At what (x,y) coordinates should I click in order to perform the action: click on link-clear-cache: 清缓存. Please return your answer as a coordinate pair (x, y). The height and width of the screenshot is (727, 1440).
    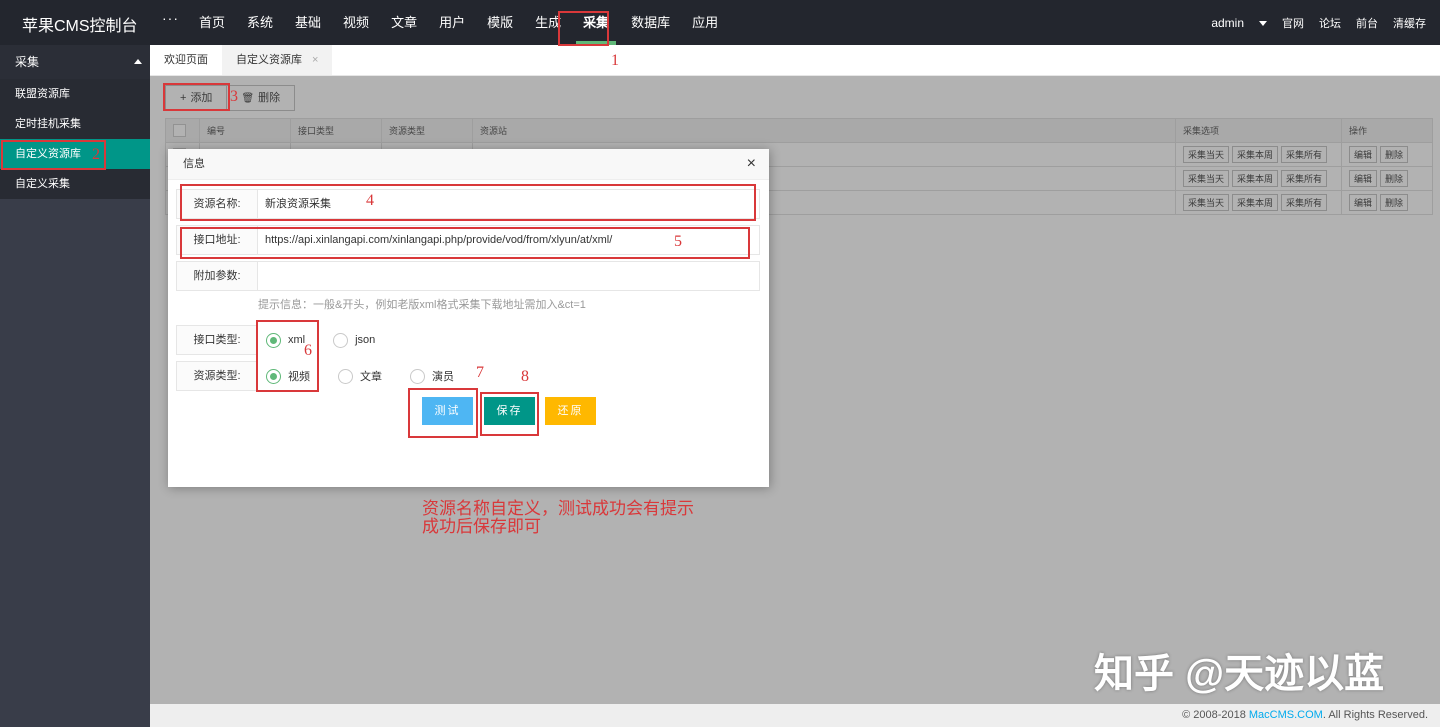
    Looking at the image, I should click on (1409, 23).